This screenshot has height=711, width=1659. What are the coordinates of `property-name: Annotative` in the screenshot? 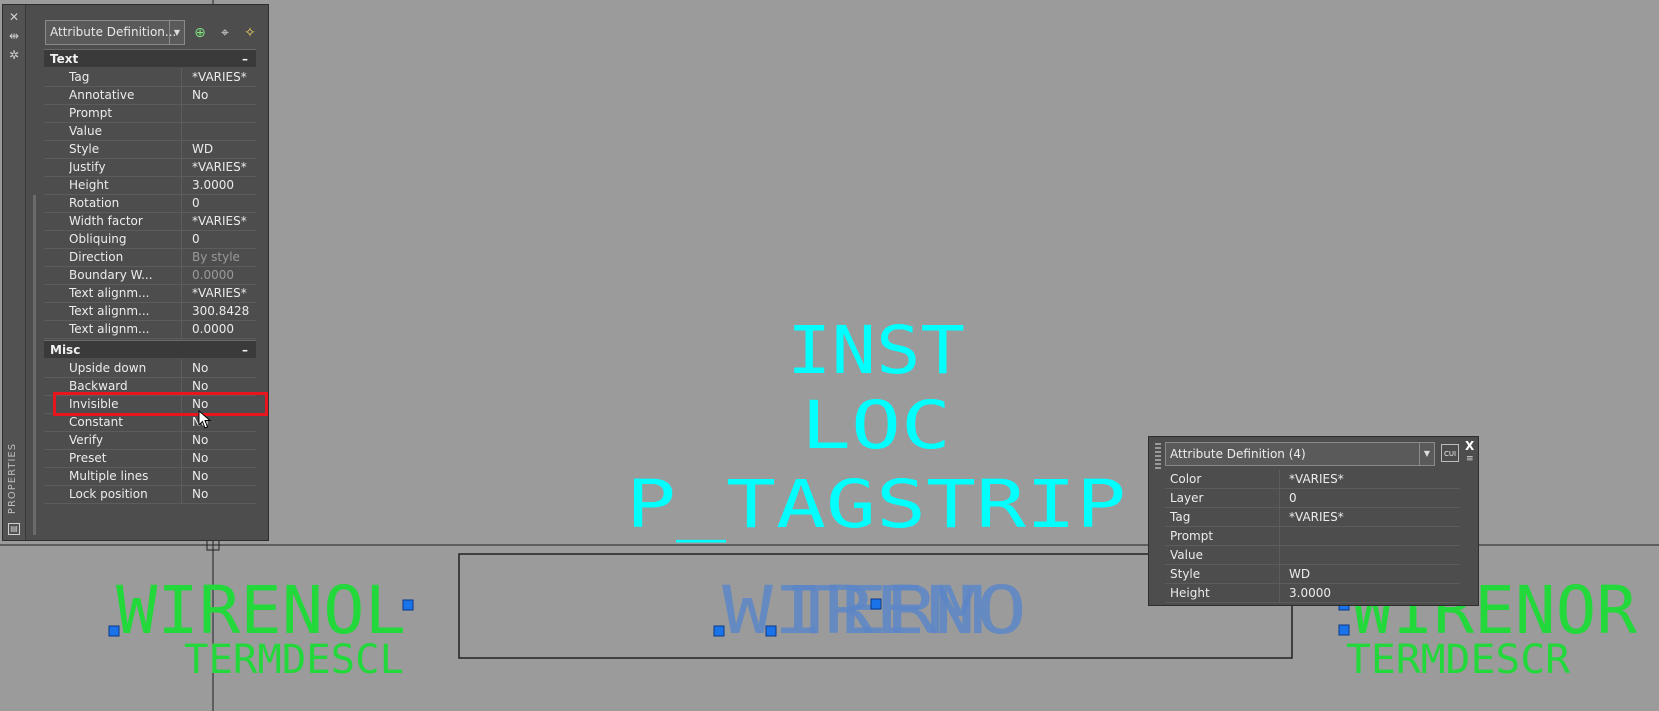 It's located at (125, 95).